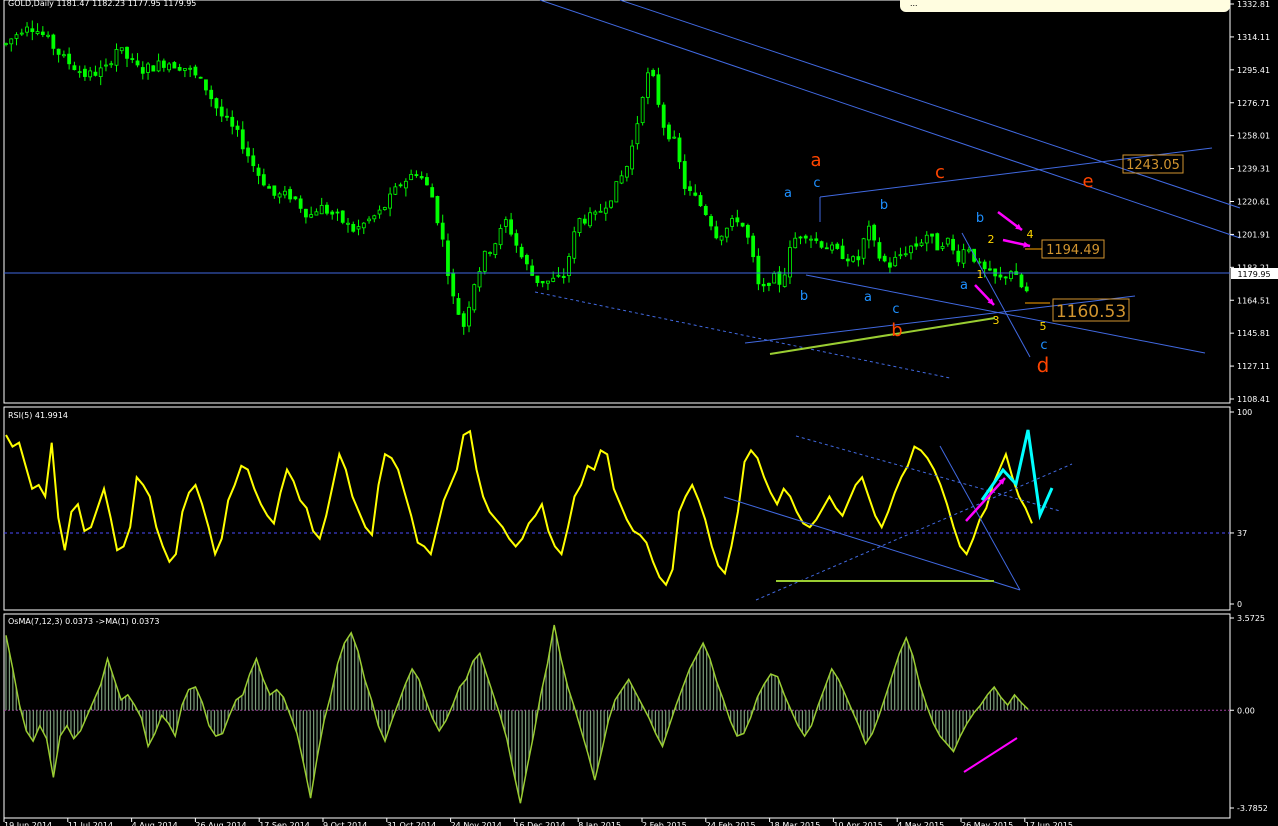 This screenshot has width=1278, height=826. Describe the element at coordinates (795, 823) in the screenshot. I see `x-tick-label: 18 Mar 2015` at that location.